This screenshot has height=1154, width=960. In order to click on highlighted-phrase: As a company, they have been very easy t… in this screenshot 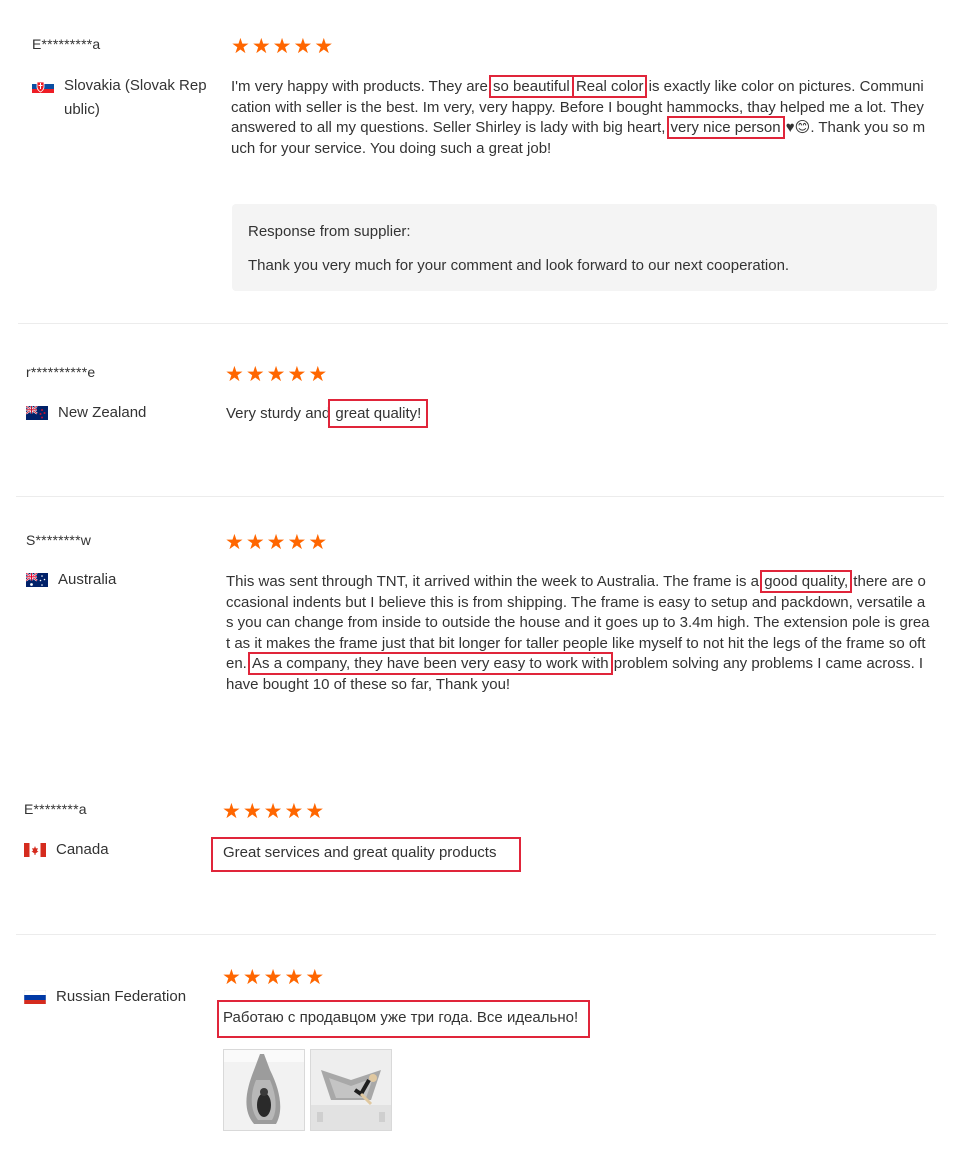, I will do `click(430, 663)`.